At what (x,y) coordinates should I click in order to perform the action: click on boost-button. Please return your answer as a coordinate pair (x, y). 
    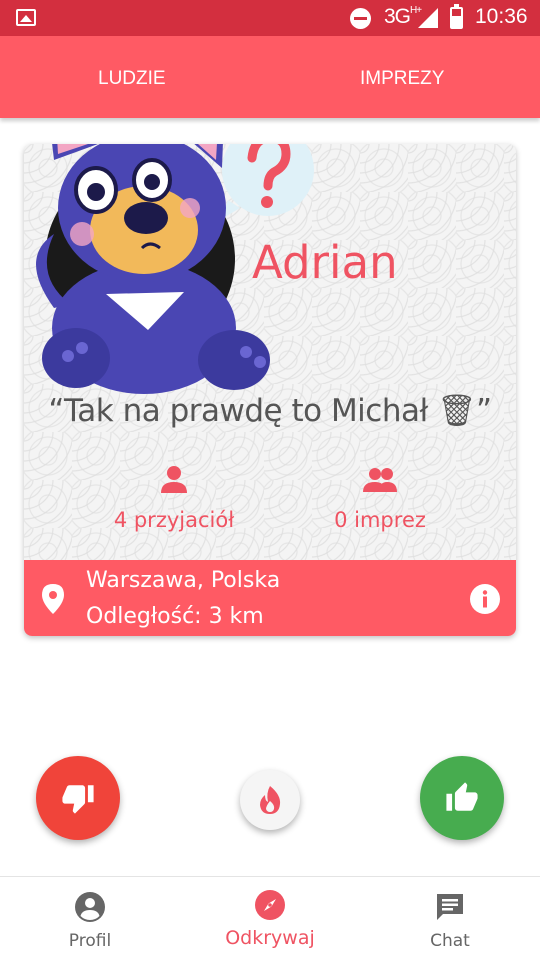
    Looking at the image, I should click on (270, 800).